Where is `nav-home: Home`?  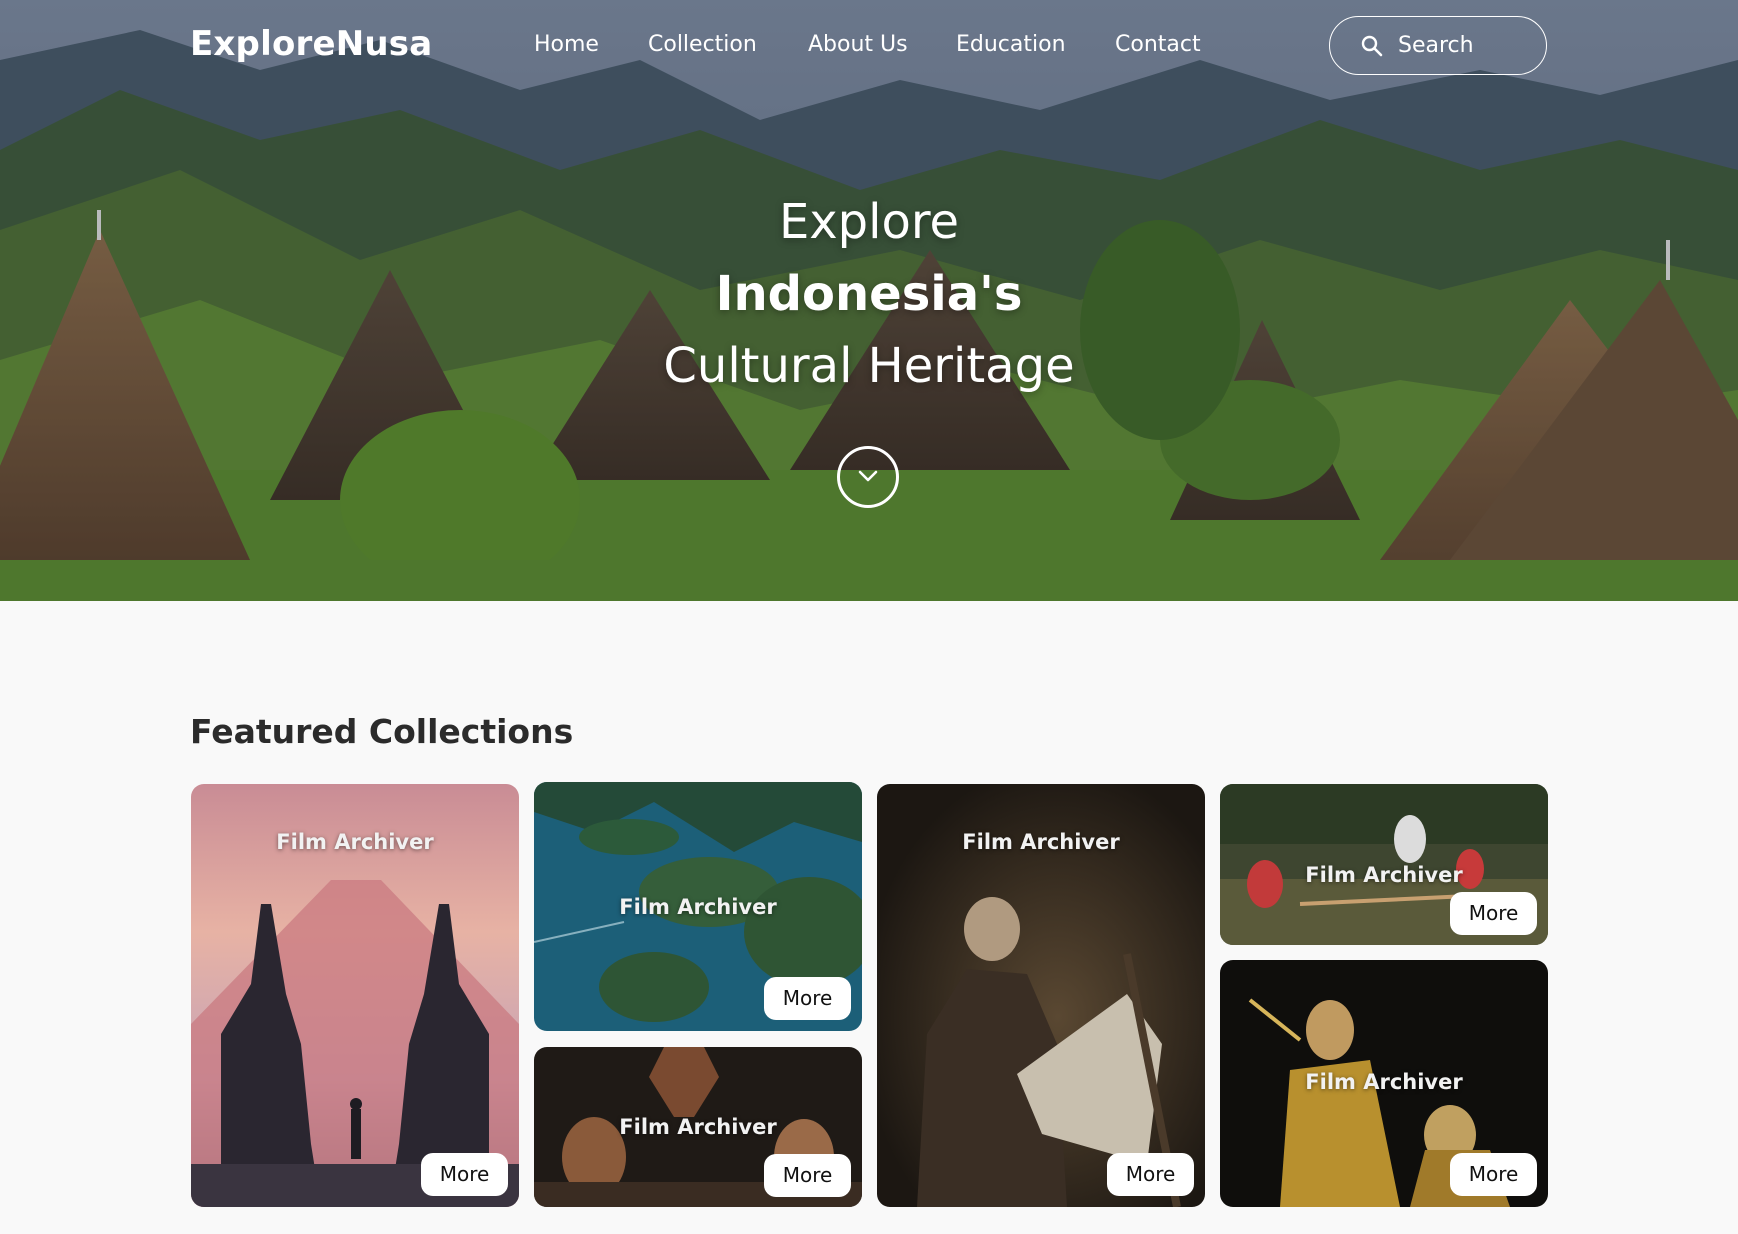
nav-home: Home is located at coordinates (566, 44).